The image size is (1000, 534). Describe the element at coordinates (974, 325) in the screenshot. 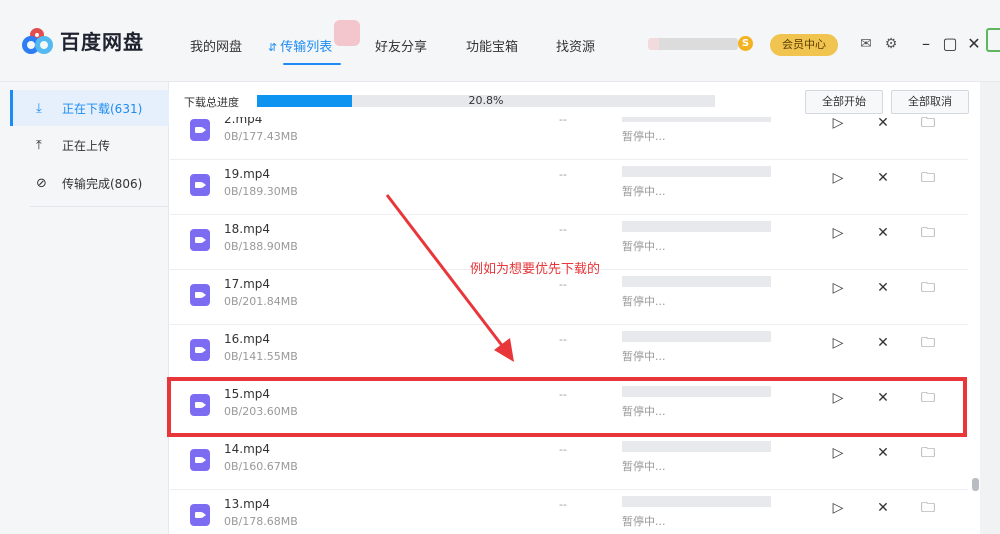

I see `scrollbar-track` at that location.